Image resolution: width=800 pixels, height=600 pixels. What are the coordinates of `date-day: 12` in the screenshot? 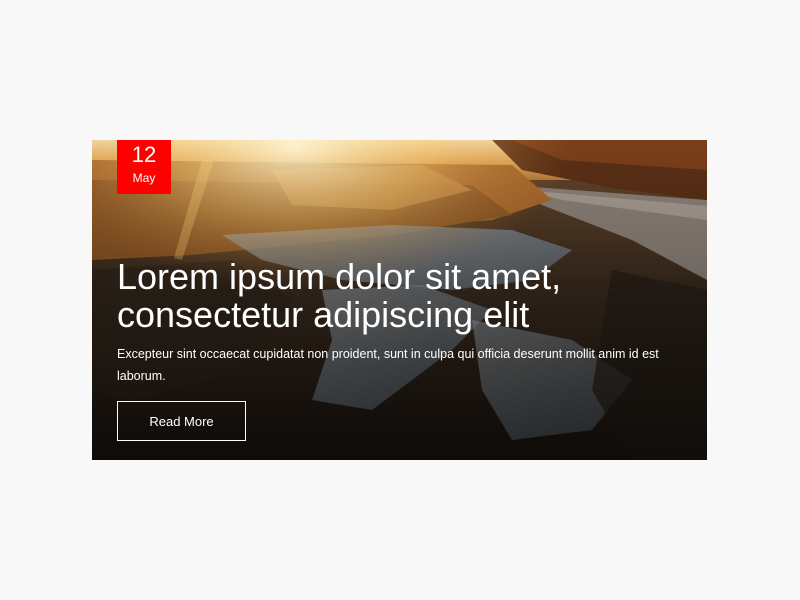 It's located at (144, 154).